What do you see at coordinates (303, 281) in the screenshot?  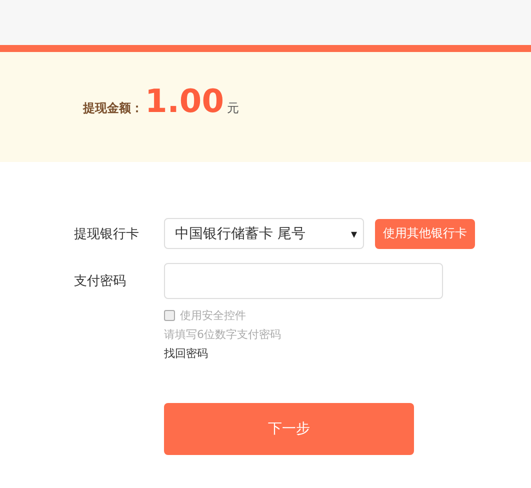 I see `password-field` at bounding box center [303, 281].